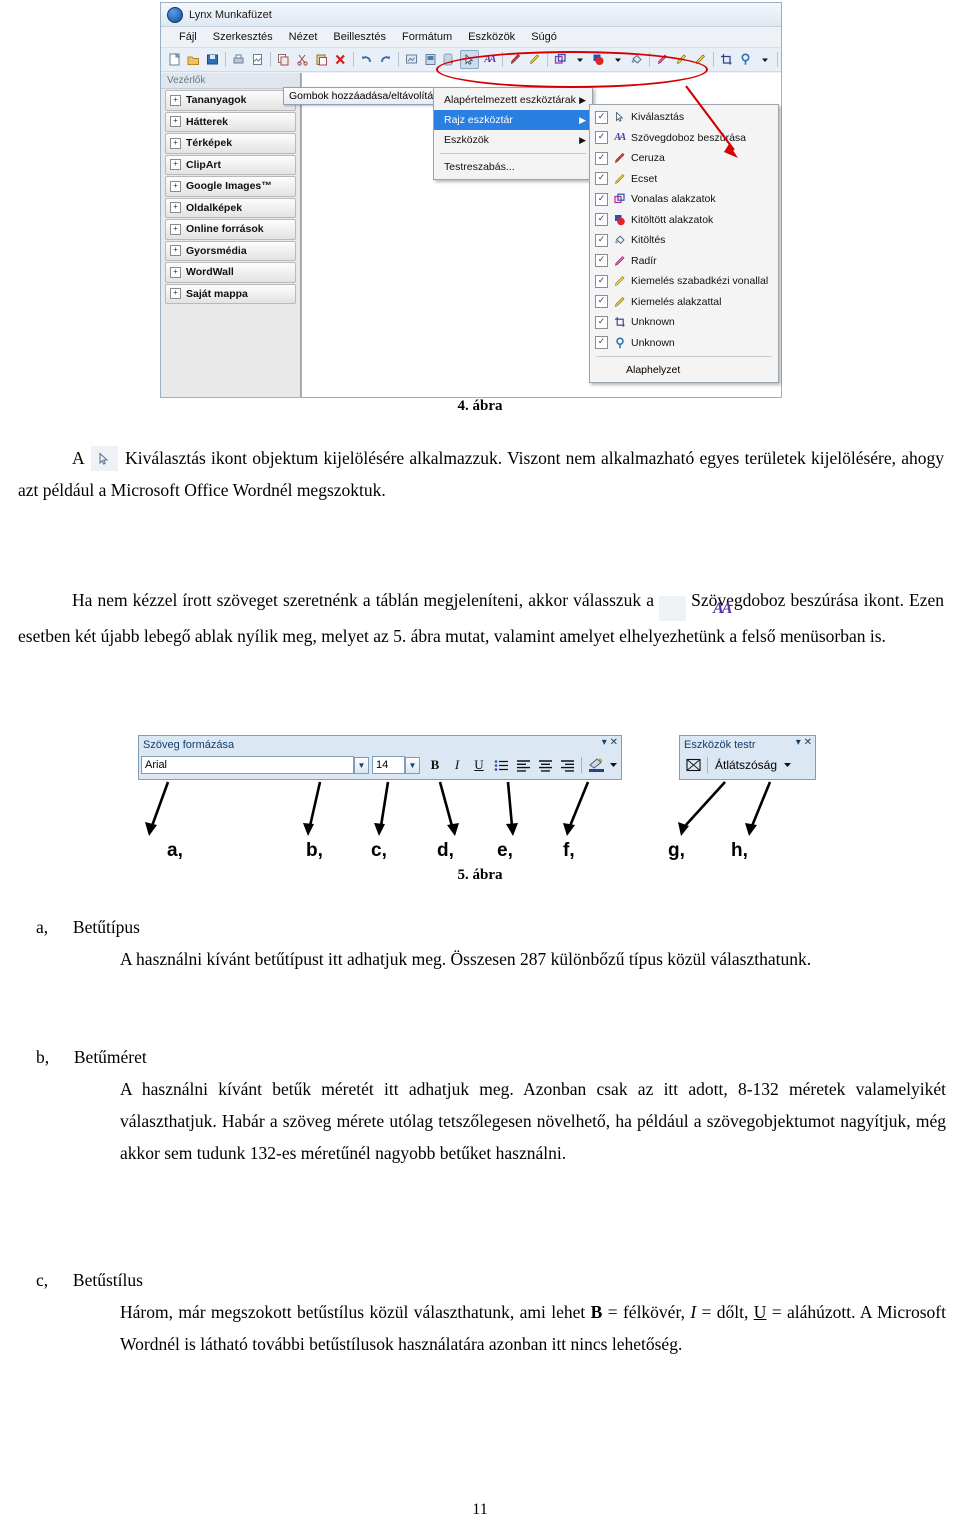 The width and height of the screenshot is (960, 1539). Describe the element at coordinates (230, 164) in the screenshot. I see `sidebar-item-clipart: + ClipArt` at that location.